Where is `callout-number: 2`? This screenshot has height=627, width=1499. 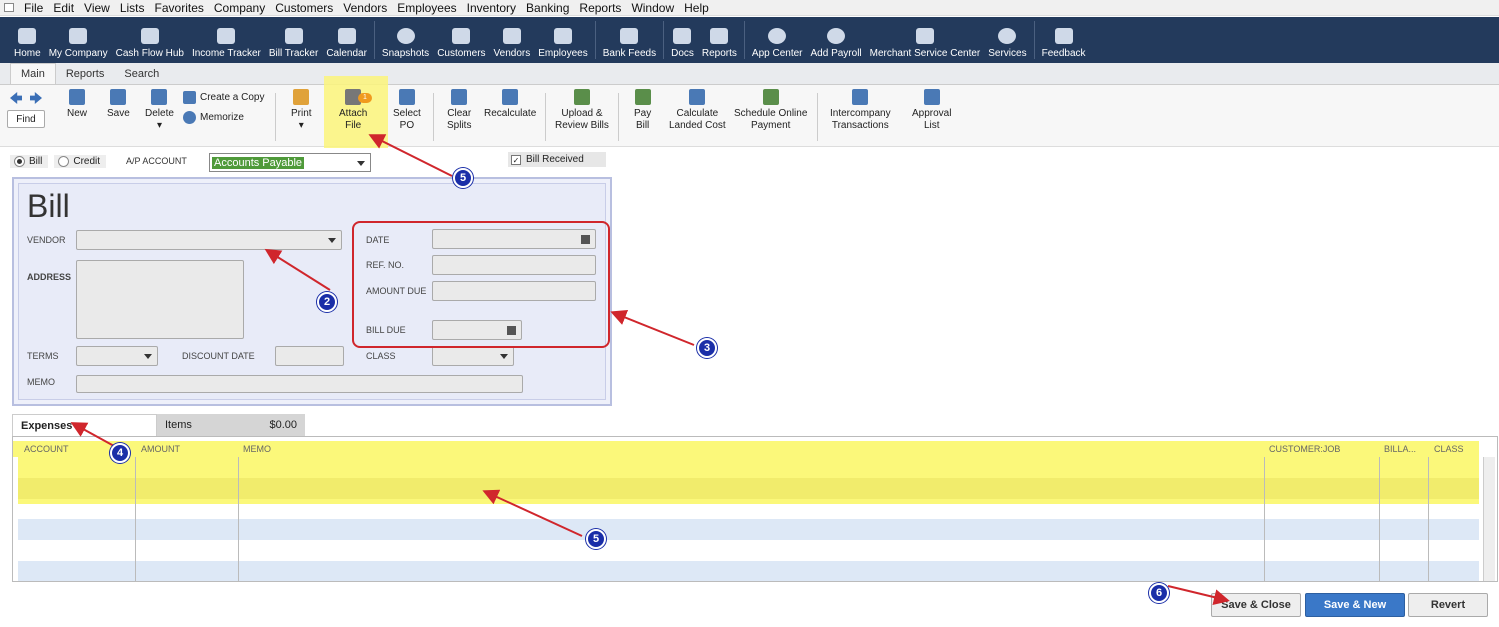
callout-number: 2 is located at coordinates (327, 302).